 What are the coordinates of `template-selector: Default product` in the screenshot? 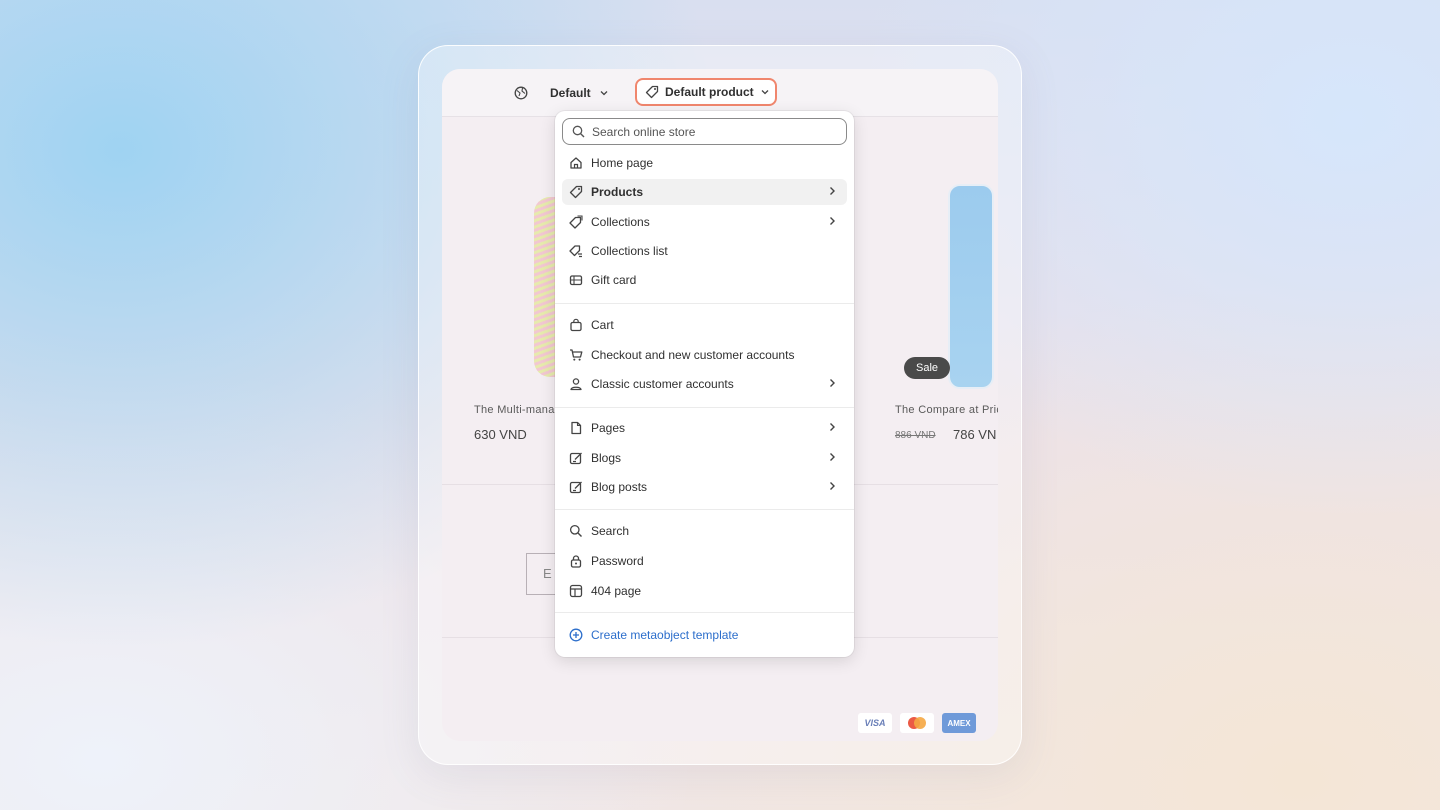 It's located at (706, 92).